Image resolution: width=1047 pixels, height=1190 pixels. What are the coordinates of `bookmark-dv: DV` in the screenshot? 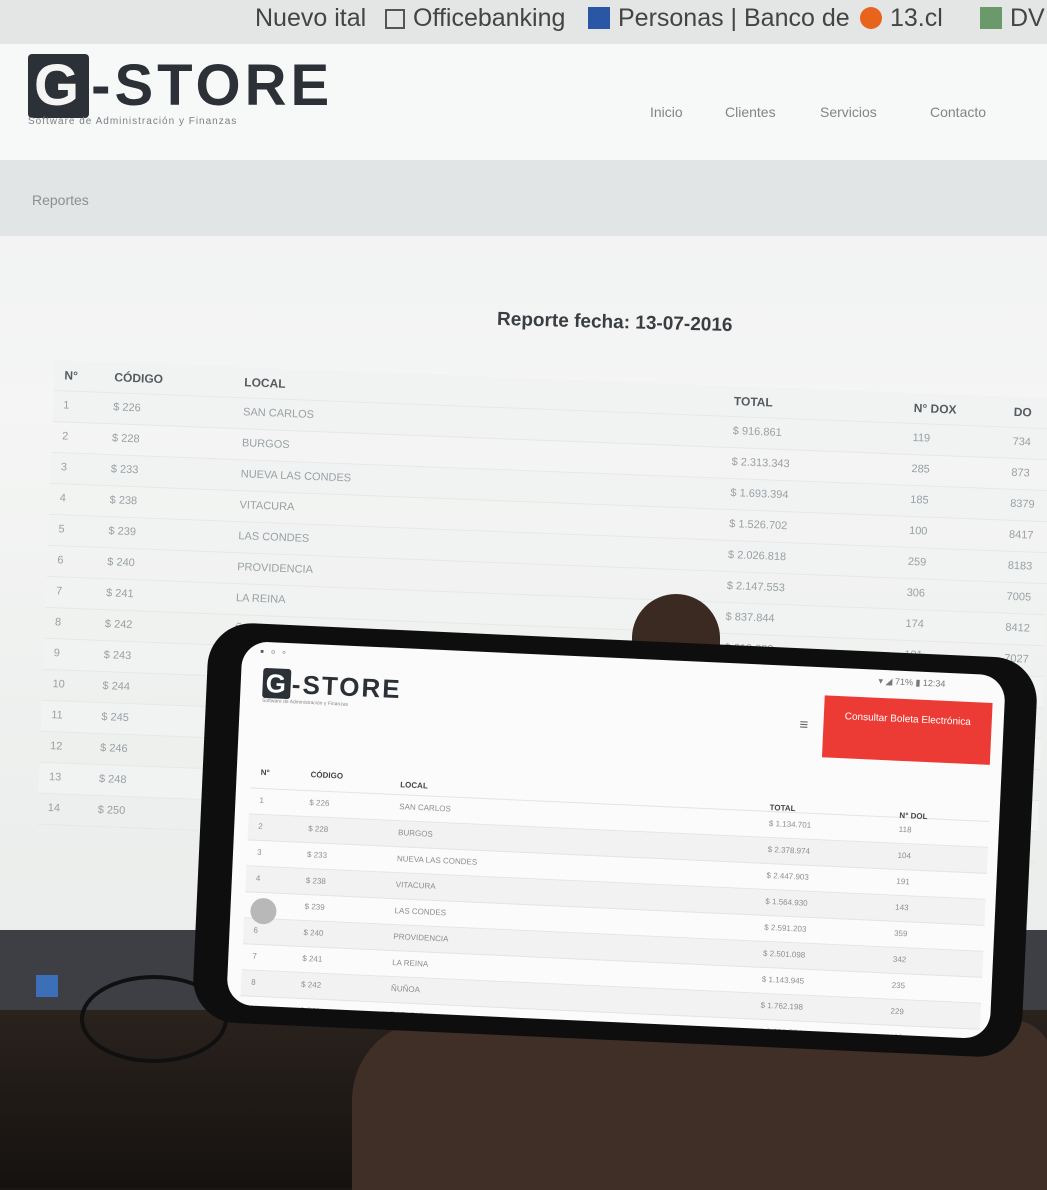 It's located at (1012, 18).